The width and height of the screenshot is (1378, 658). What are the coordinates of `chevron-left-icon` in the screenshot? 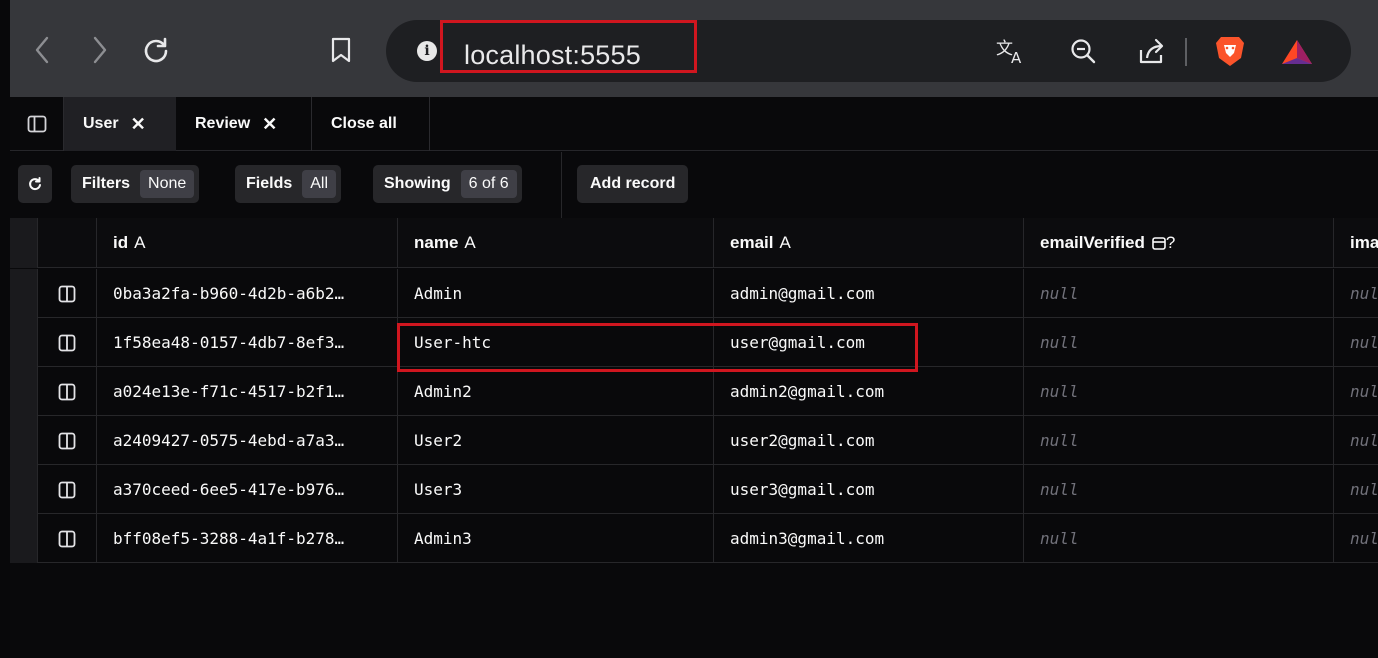 It's located at (42, 50).